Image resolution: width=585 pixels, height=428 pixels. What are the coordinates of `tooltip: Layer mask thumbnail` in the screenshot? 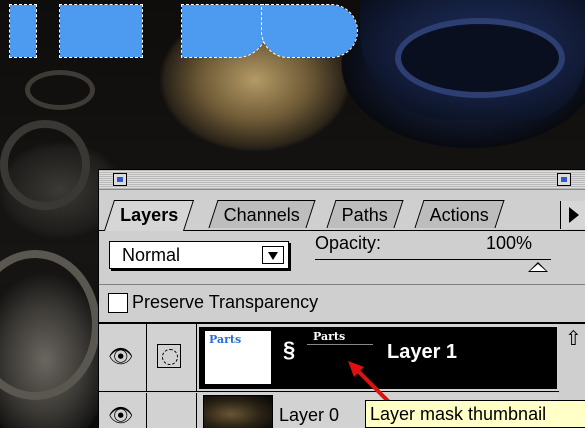 It's located at (475, 414).